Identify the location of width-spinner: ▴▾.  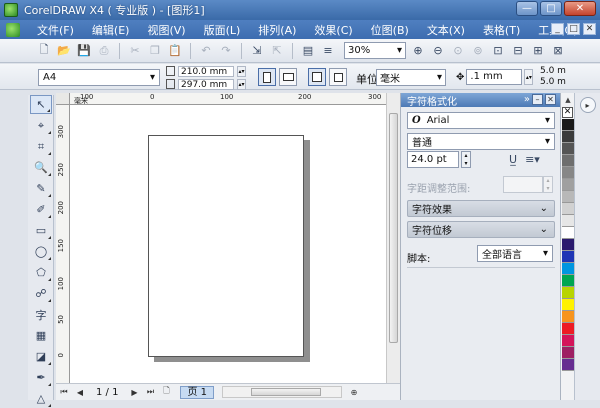
(241, 71).